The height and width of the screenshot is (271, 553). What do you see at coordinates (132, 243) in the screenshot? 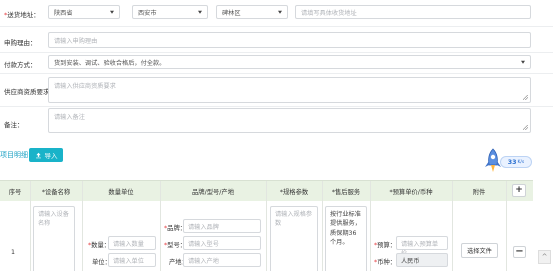
I see `qty-input: 请输入数量` at bounding box center [132, 243].